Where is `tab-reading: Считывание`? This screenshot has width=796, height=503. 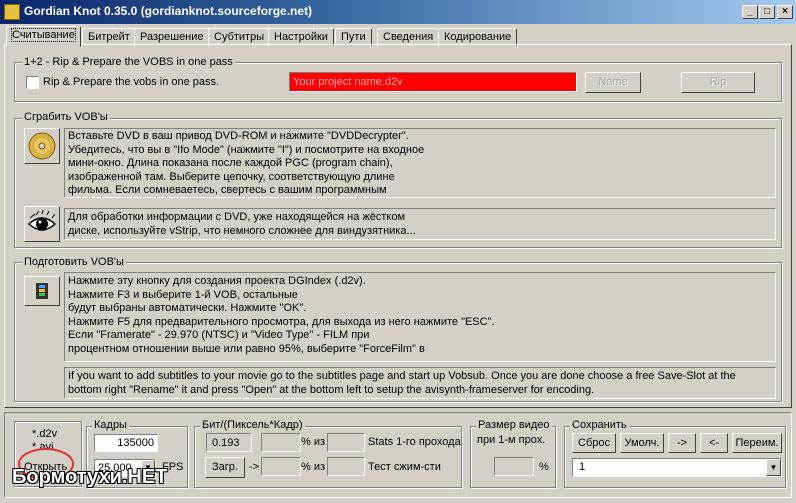 tab-reading: Считывание is located at coordinates (43, 36).